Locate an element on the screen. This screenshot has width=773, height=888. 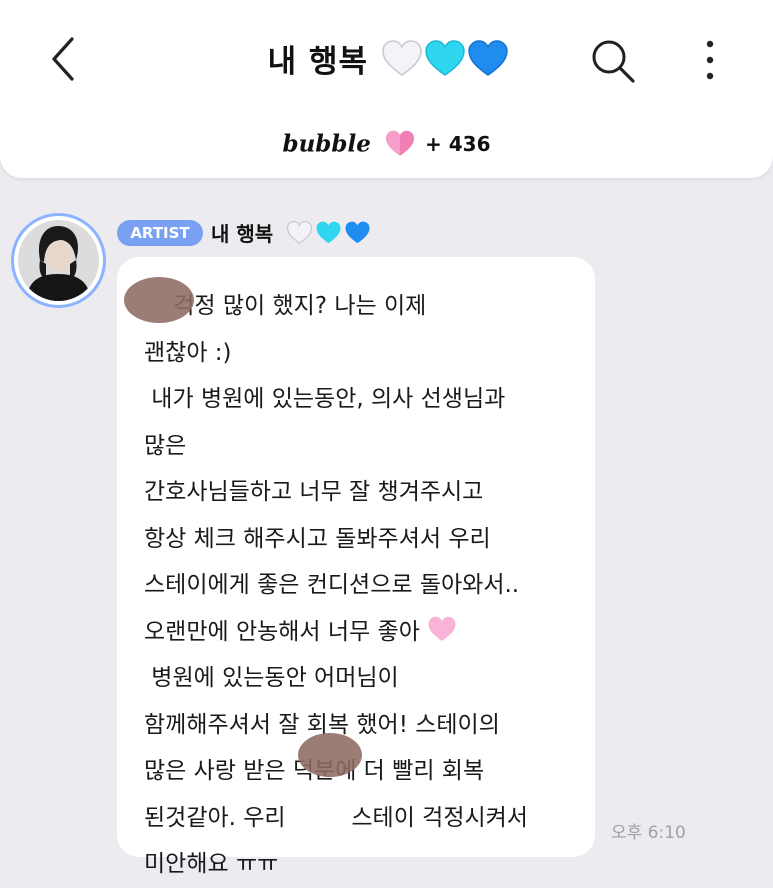
more-vertical-icon is located at coordinates (710, 60).